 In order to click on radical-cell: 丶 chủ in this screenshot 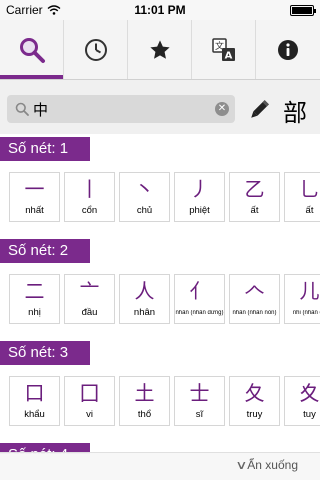, I will do `click(144, 197)`.